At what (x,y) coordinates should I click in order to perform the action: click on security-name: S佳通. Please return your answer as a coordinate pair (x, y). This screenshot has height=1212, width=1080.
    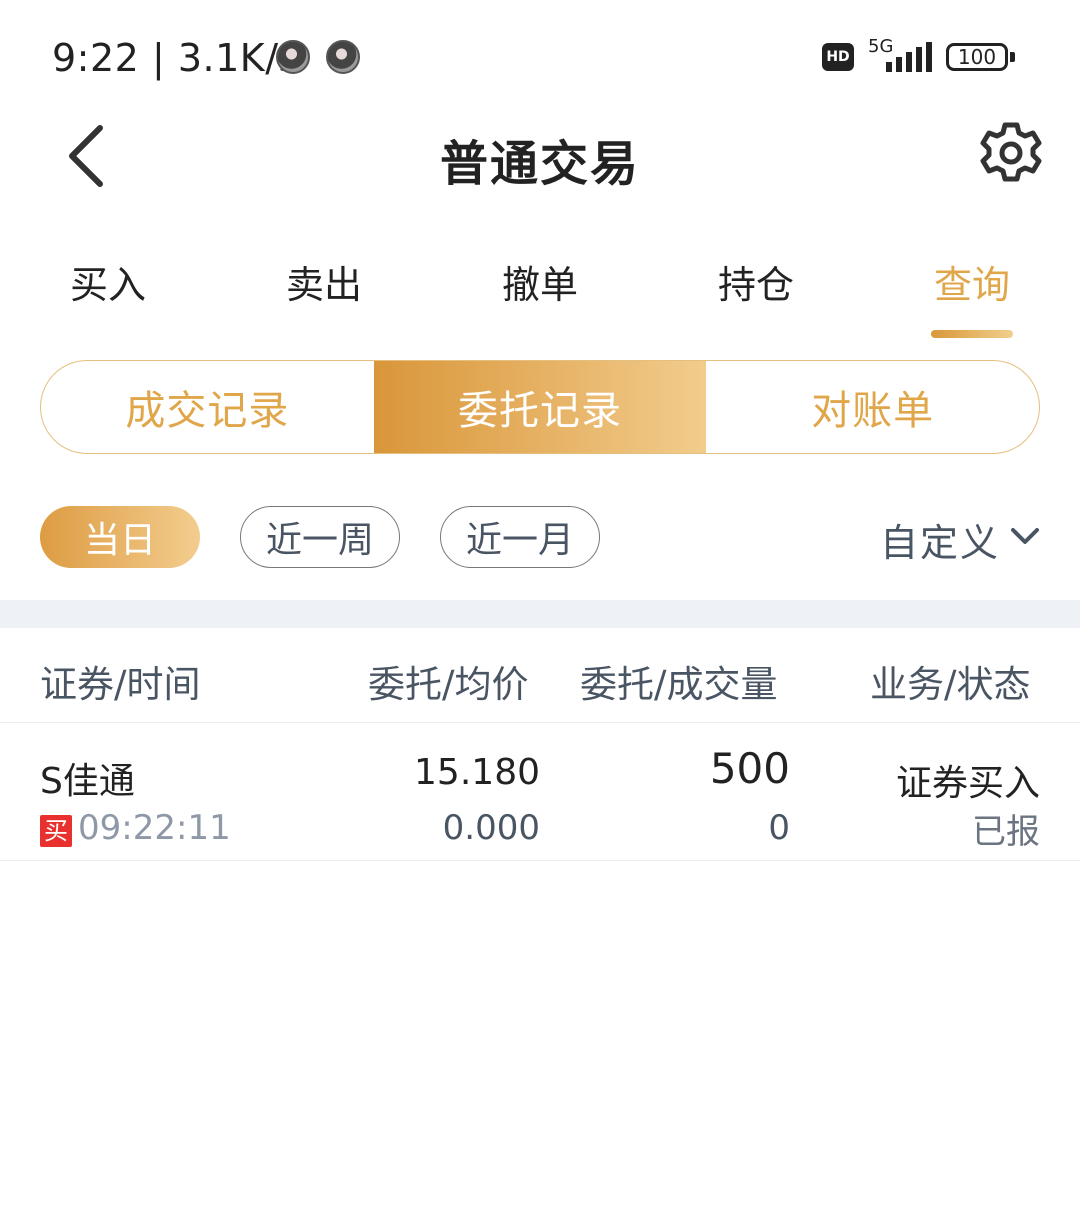
    Looking at the image, I should click on (87, 781).